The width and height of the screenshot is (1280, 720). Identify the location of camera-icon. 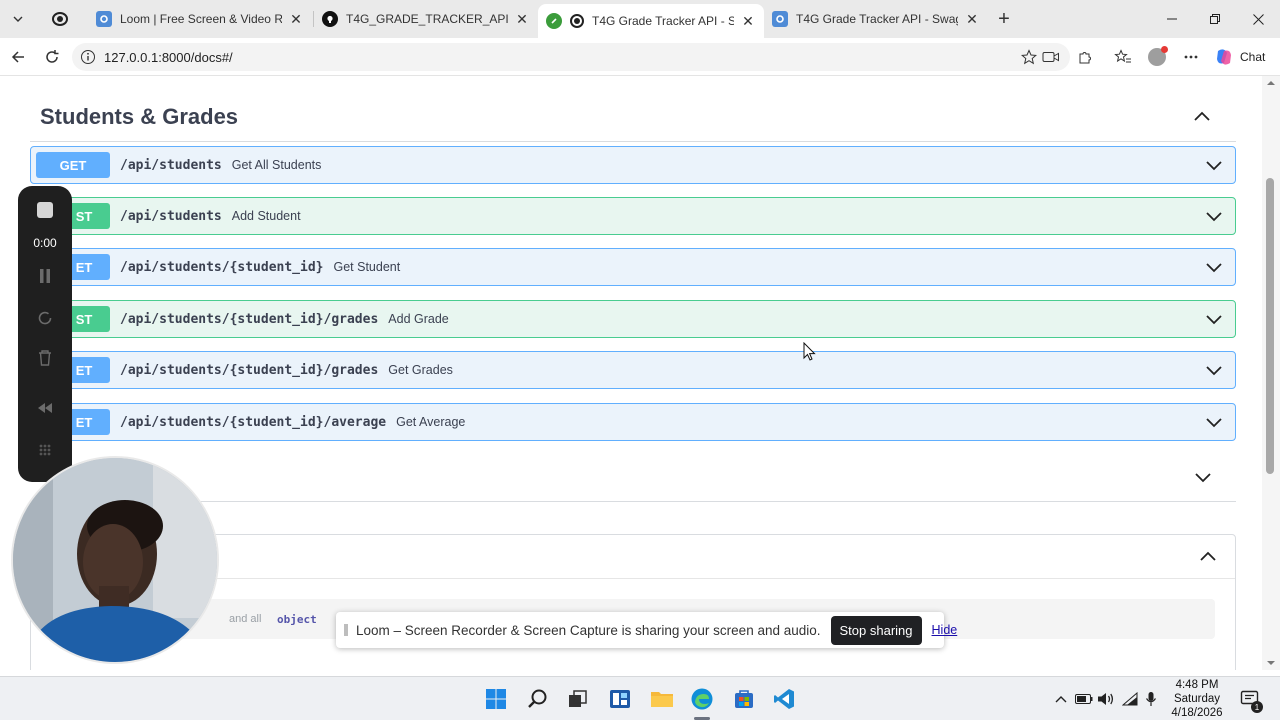
(1050, 57).